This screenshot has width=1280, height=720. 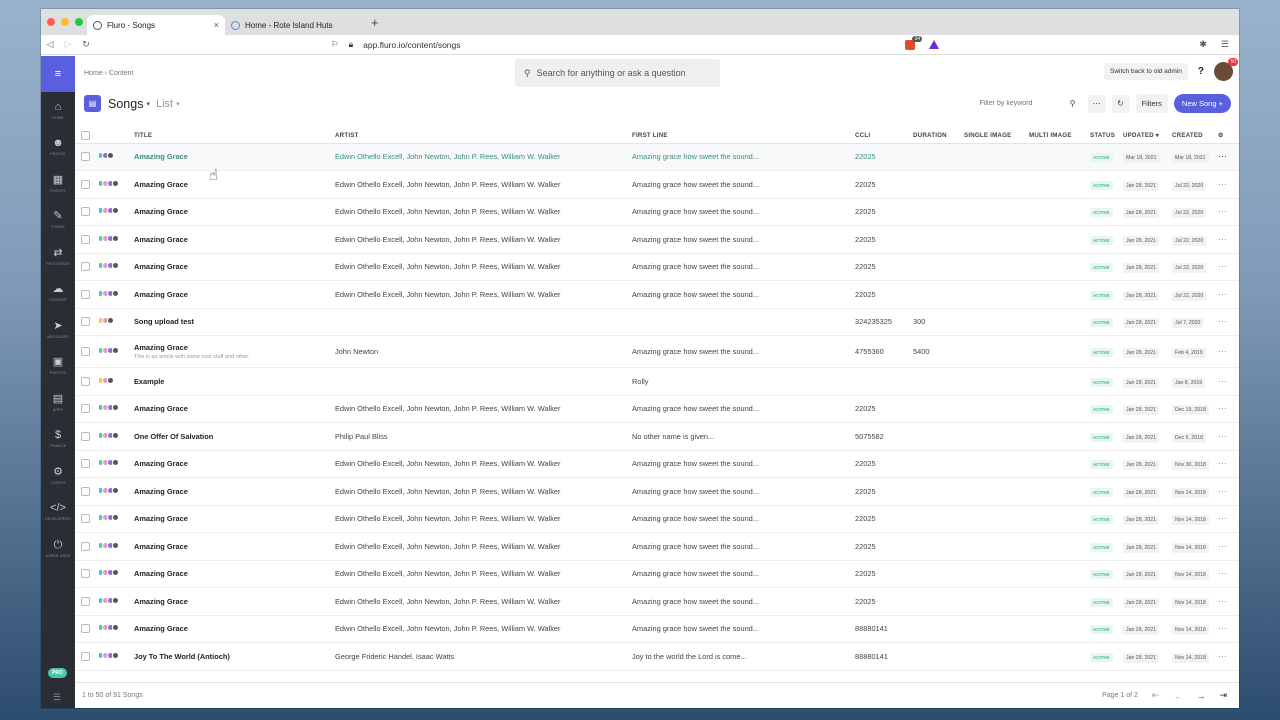 What do you see at coordinates (938, 136) in the screenshot?
I see `column-duration: DURATION` at bounding box center [938, 136].